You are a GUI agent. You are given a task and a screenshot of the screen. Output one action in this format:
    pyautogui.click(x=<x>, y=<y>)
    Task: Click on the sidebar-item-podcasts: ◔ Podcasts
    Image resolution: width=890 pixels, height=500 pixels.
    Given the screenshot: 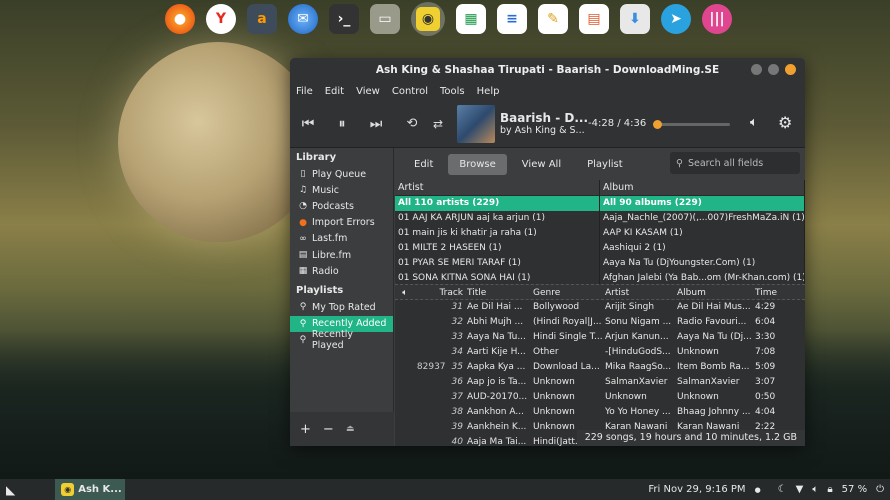 What is the action you would take?
    pyautogui.click(x=341, y=206)
    